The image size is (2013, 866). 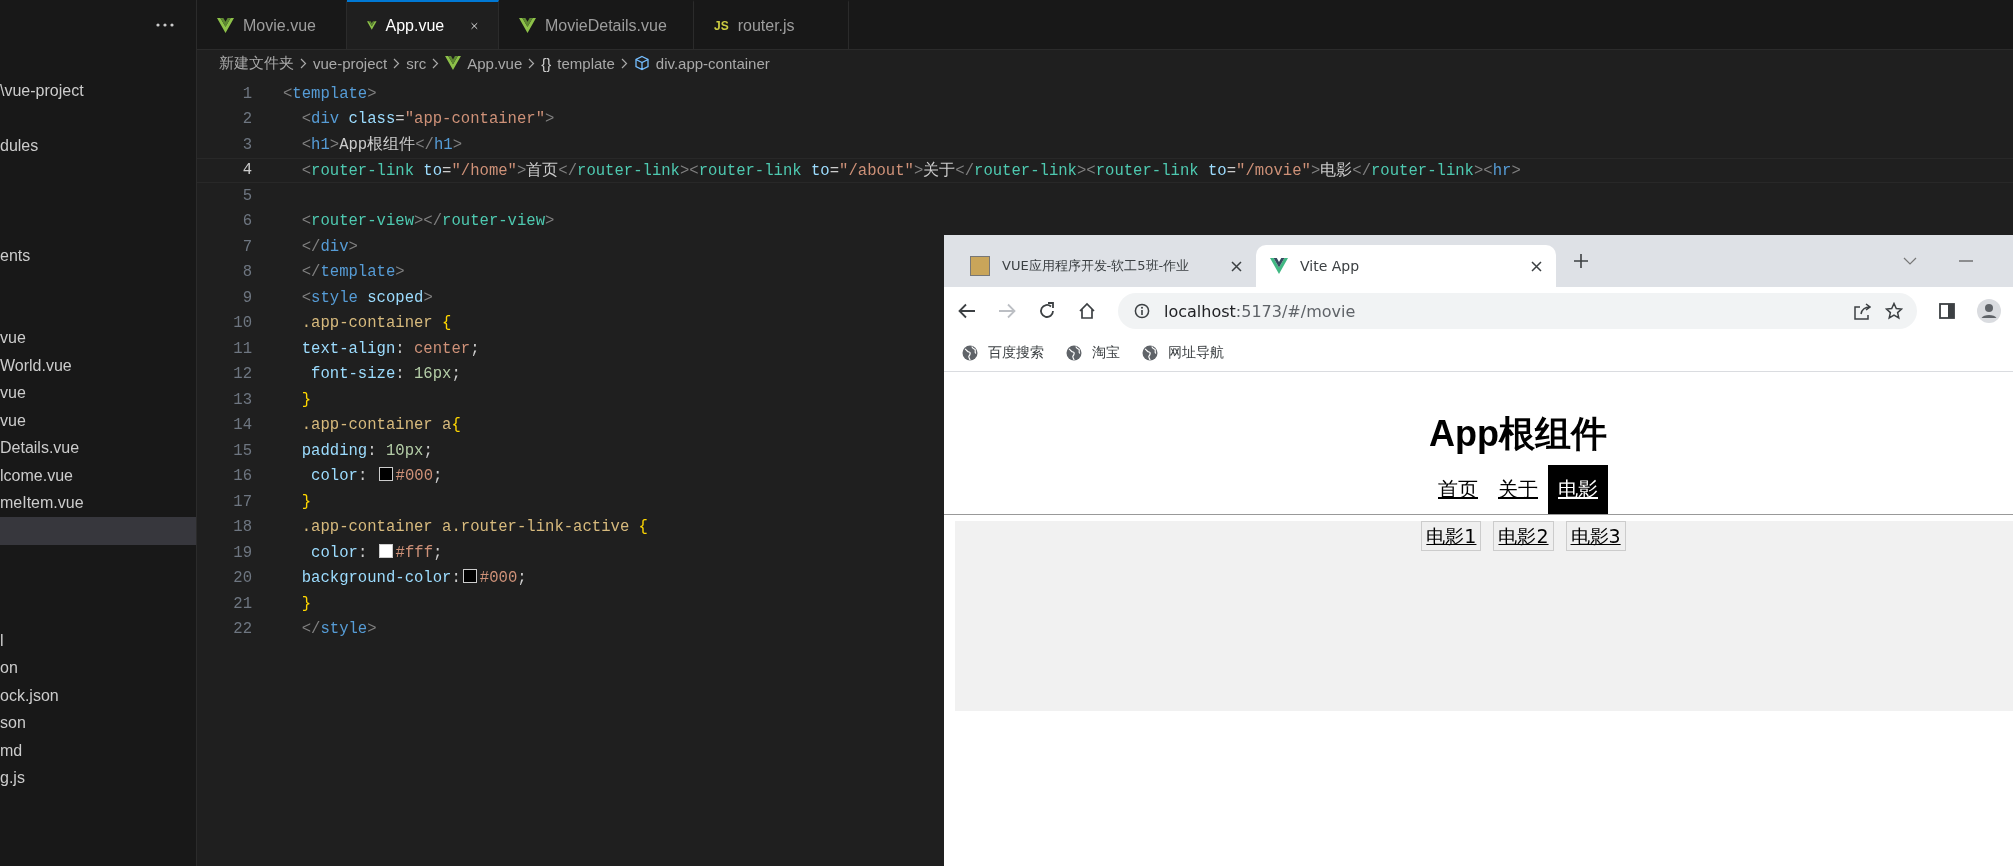 I want to click on info-icon, so click(x=1142, y=311).